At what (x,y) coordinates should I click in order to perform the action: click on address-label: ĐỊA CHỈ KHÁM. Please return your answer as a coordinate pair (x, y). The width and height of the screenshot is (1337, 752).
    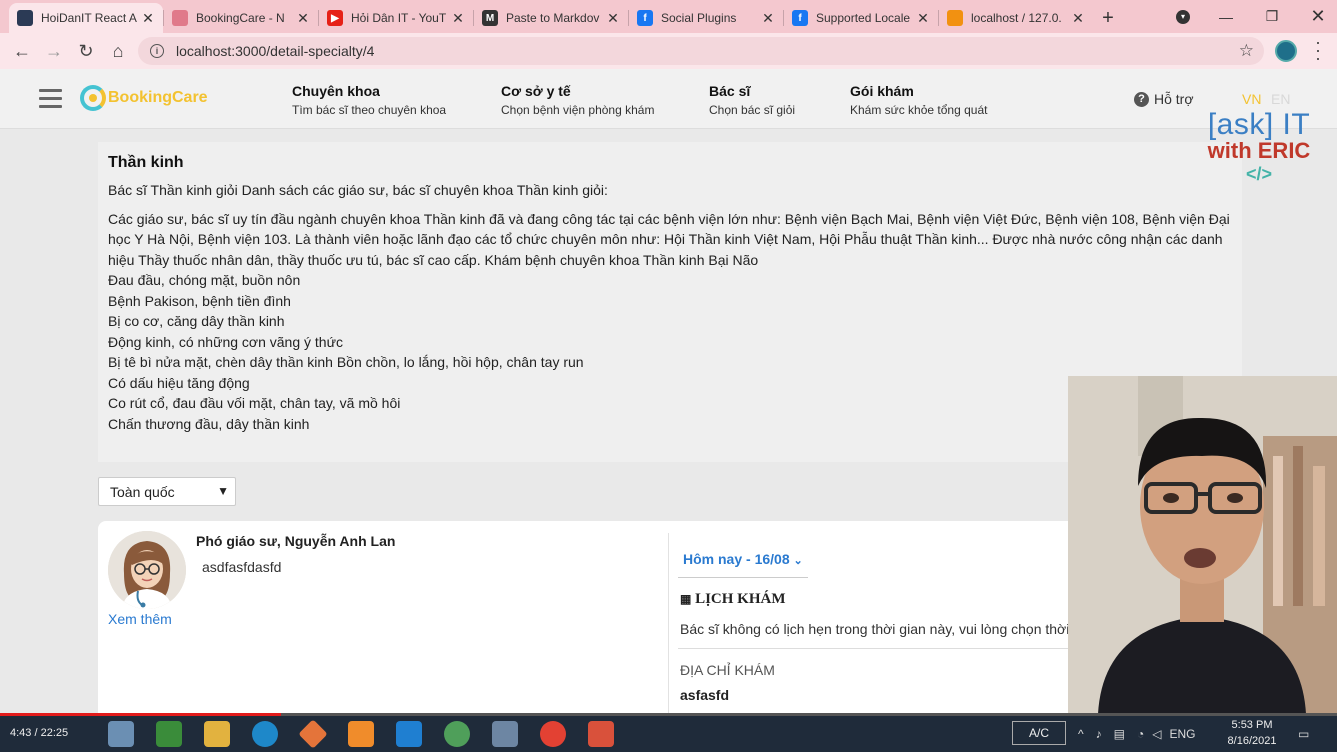
    Looking at the image, I should click on (727, 670).